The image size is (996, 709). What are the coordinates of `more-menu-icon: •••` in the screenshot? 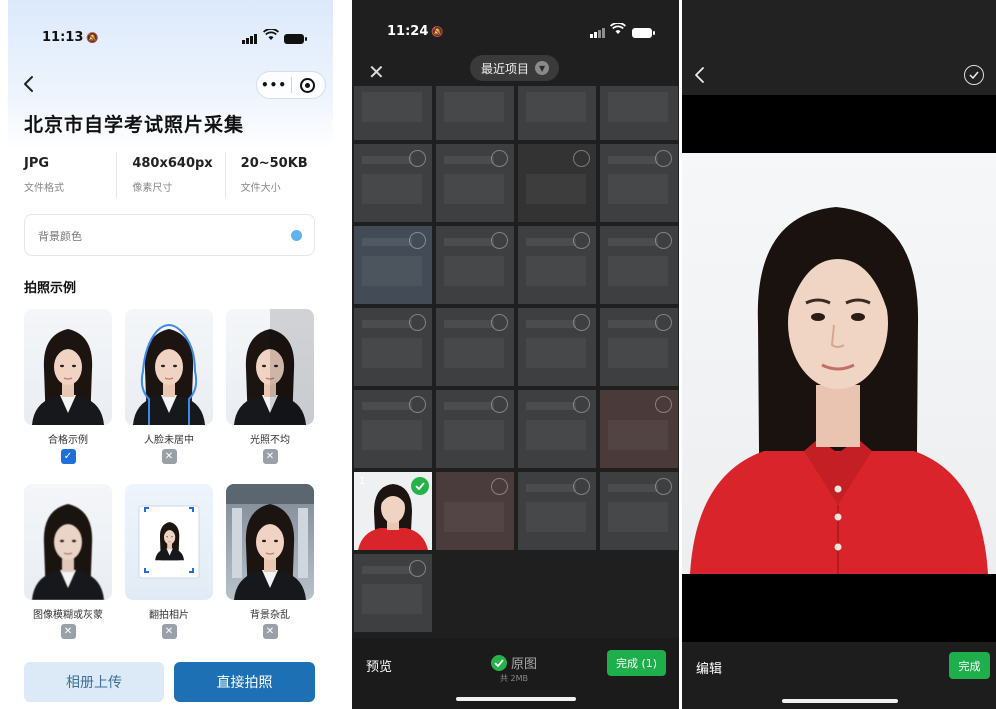 It's located at (274, 85).